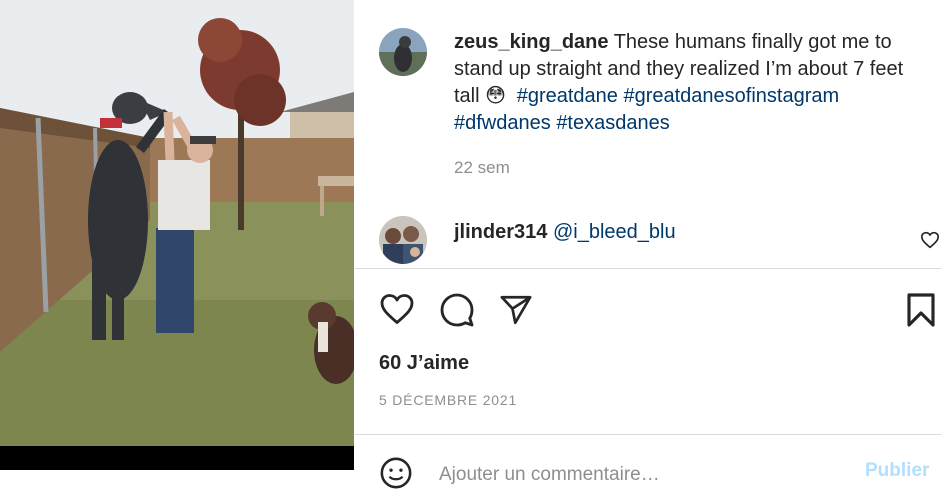 Image resolution: width=941 pixels, height=490 pixels. I want to click on commenter-avatar-image, so click(403, 240).